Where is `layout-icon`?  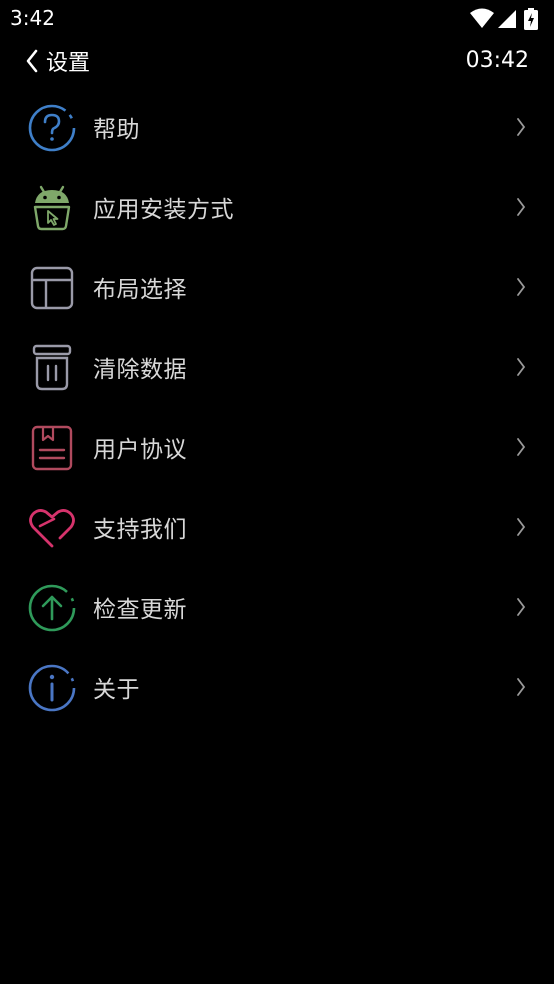
layout-icon is located at coordinates (52, 288).